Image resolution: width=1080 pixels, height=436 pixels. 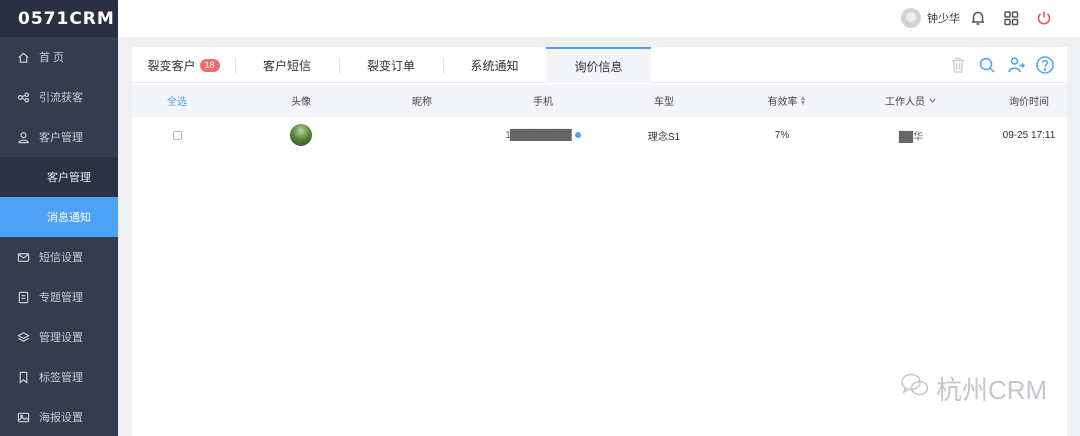 I want to click on status-dot, so click(x=577, y=135).